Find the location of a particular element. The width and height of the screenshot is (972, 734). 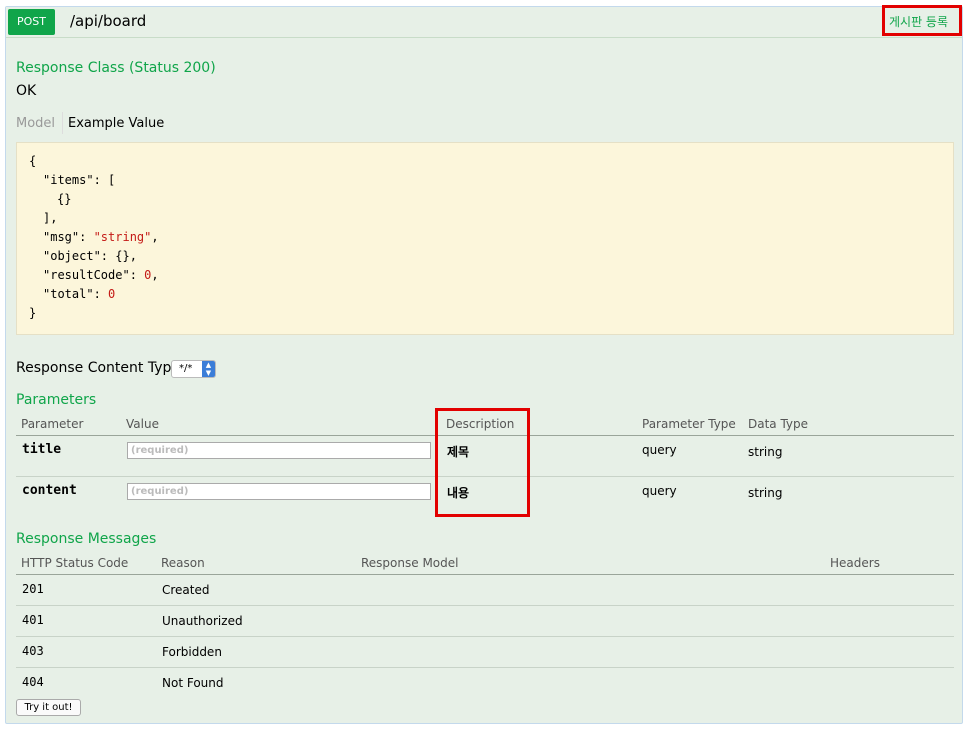

tab-example-value: Example Value is located at coordinates (116, 123).